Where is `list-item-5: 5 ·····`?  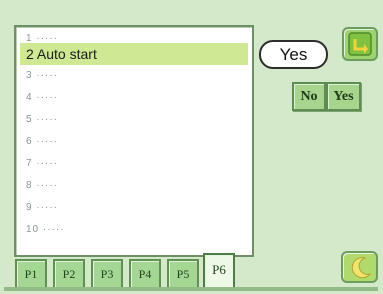
list-item-5: 5 ····· is located at coordinates (134, 120).